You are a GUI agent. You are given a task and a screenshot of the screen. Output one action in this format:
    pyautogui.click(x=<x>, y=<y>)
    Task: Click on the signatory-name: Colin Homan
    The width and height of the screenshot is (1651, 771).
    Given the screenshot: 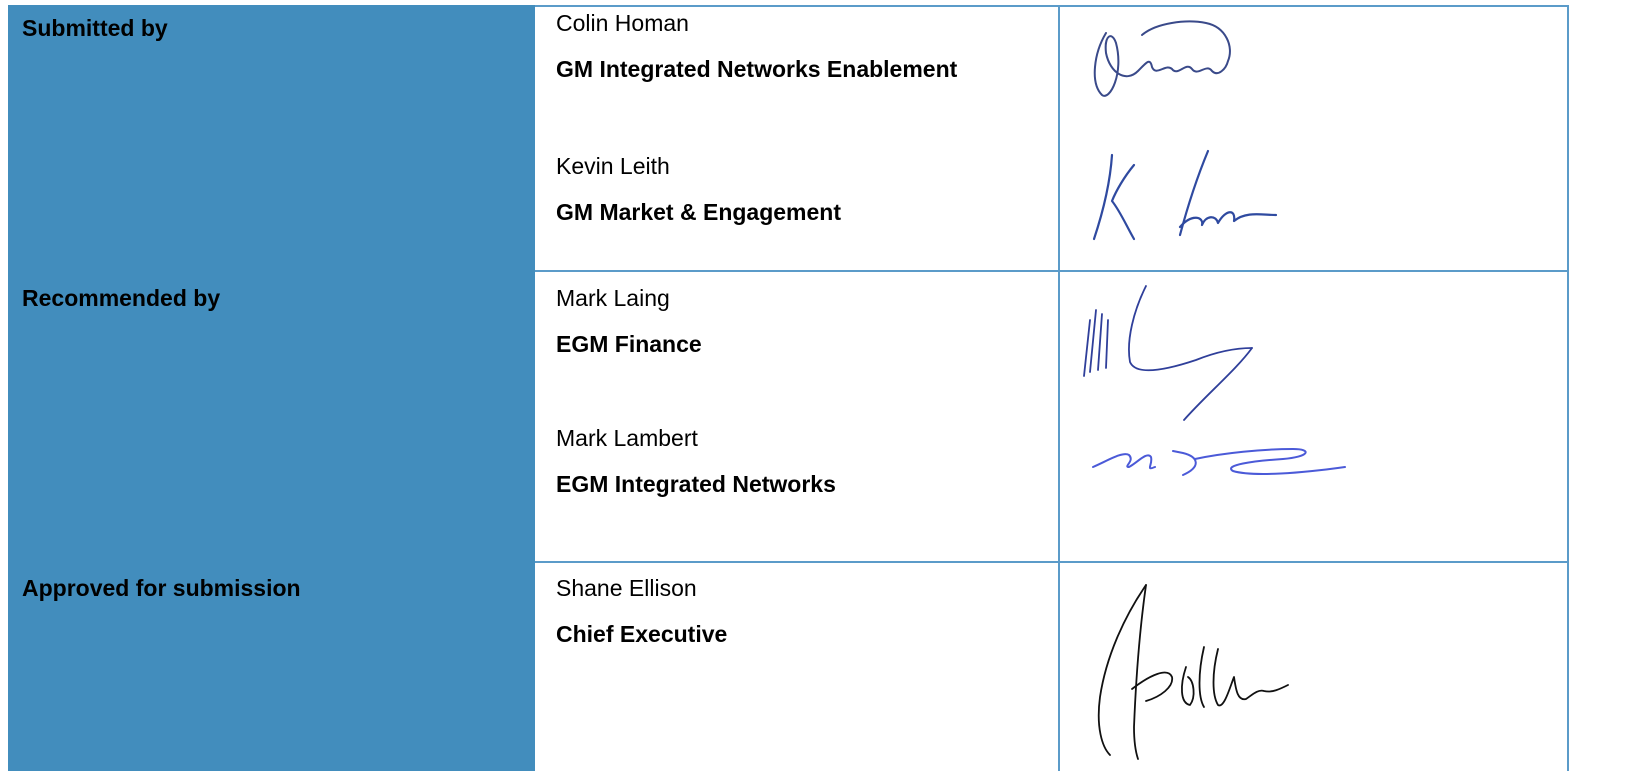 What is the action you would take?
    pyautogui.click(x=622, y=23)
    